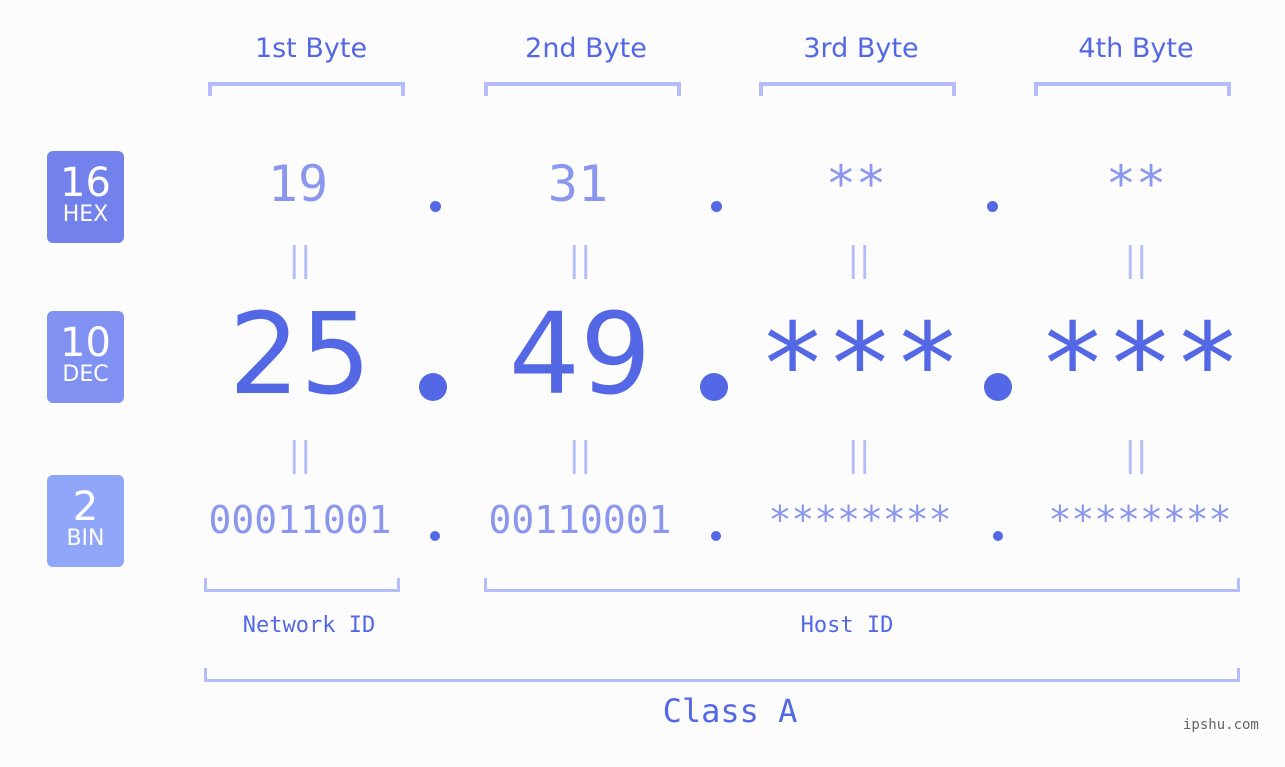 Image resolution: width=1285 pixels, height=767 pixels. Describe the element at coordinates (85, 183) in the screenshot. I see `hex-badge-number: 16` at that location.